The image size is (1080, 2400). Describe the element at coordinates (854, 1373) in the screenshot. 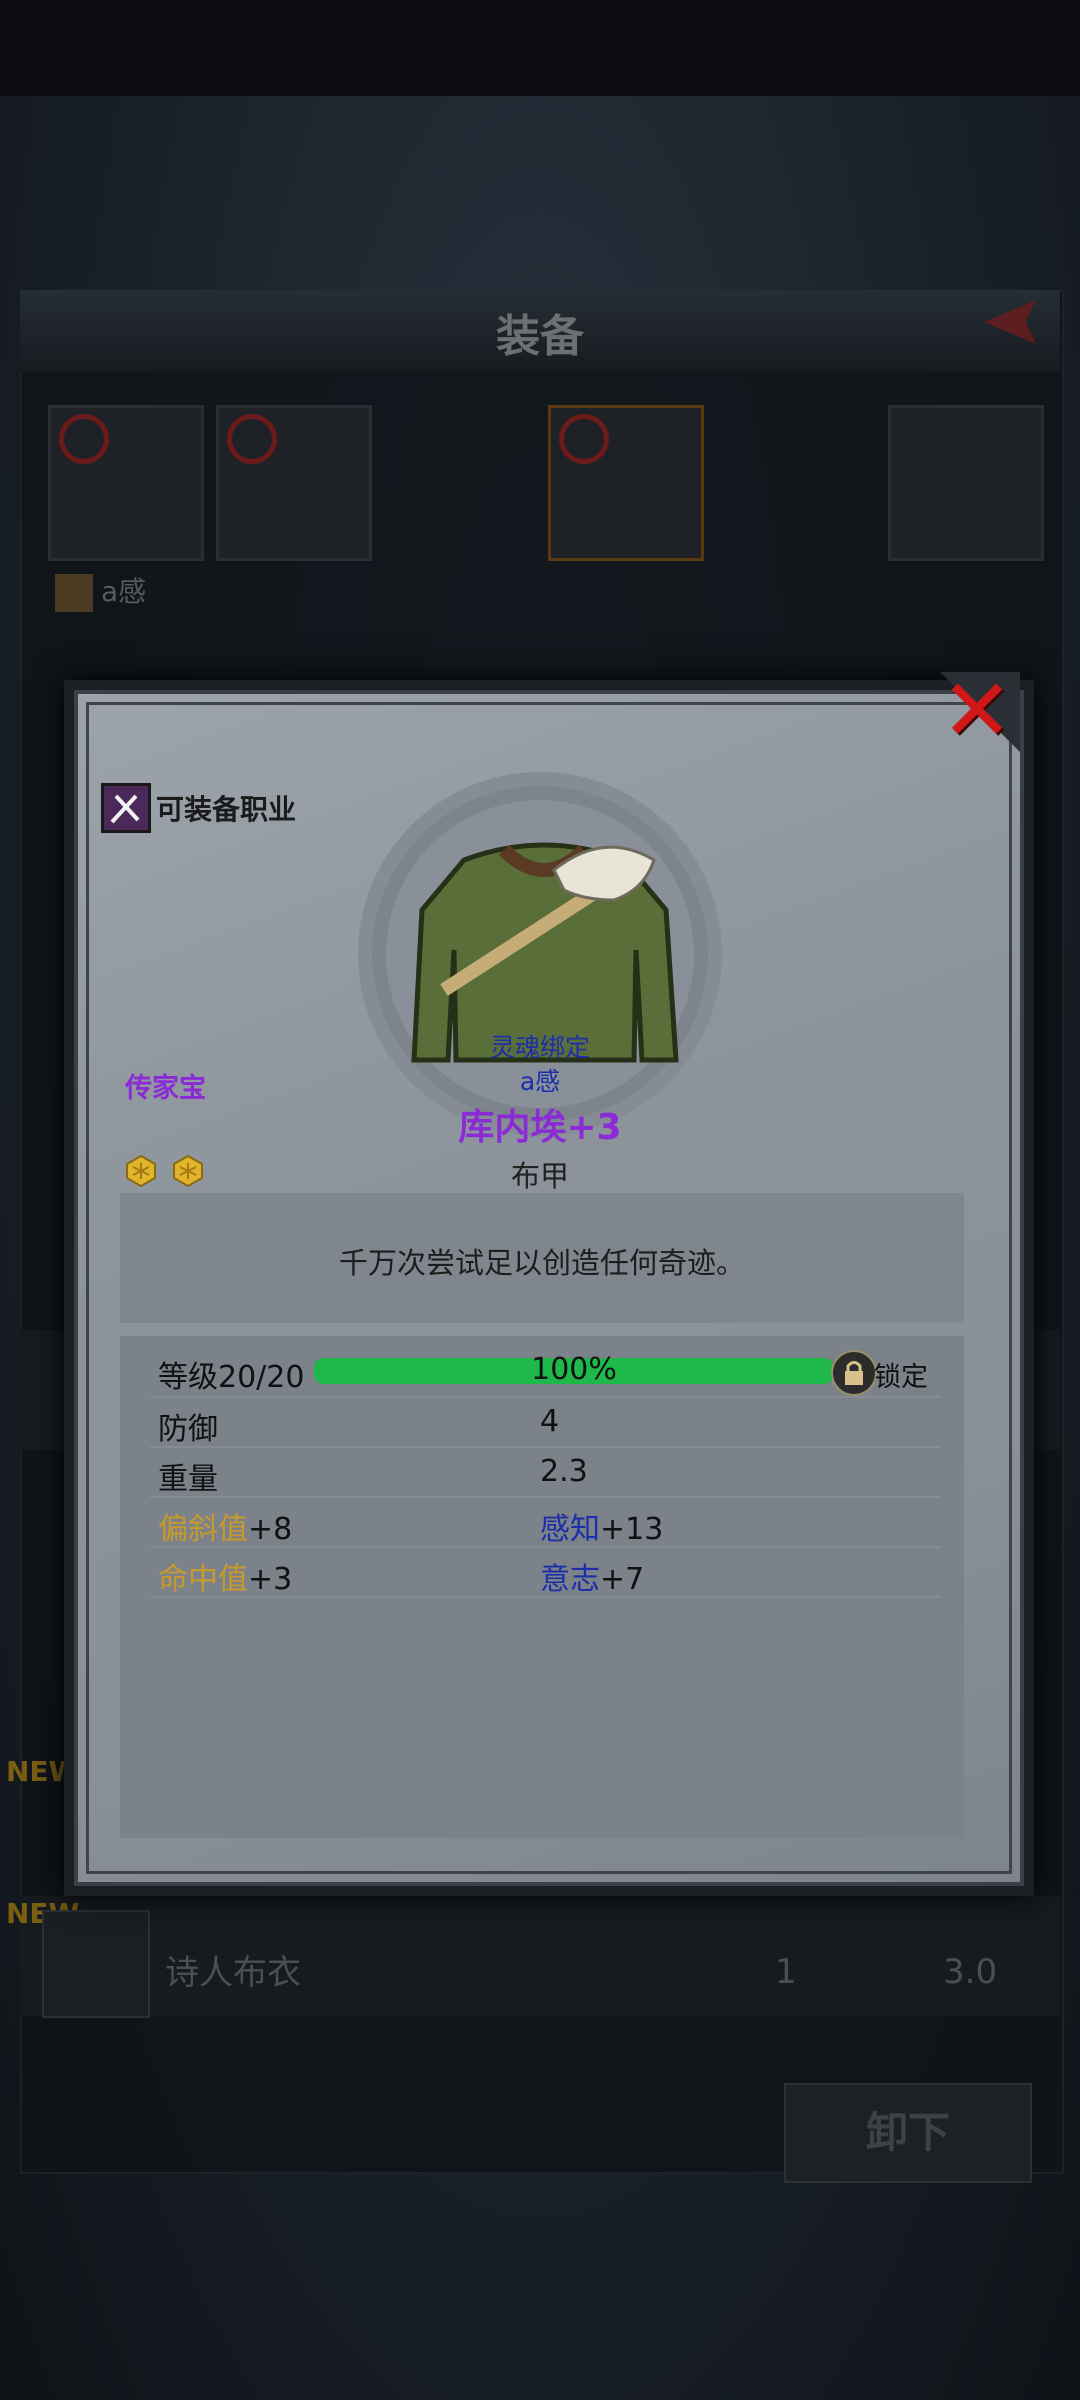

I see `lock-icon` at that location.